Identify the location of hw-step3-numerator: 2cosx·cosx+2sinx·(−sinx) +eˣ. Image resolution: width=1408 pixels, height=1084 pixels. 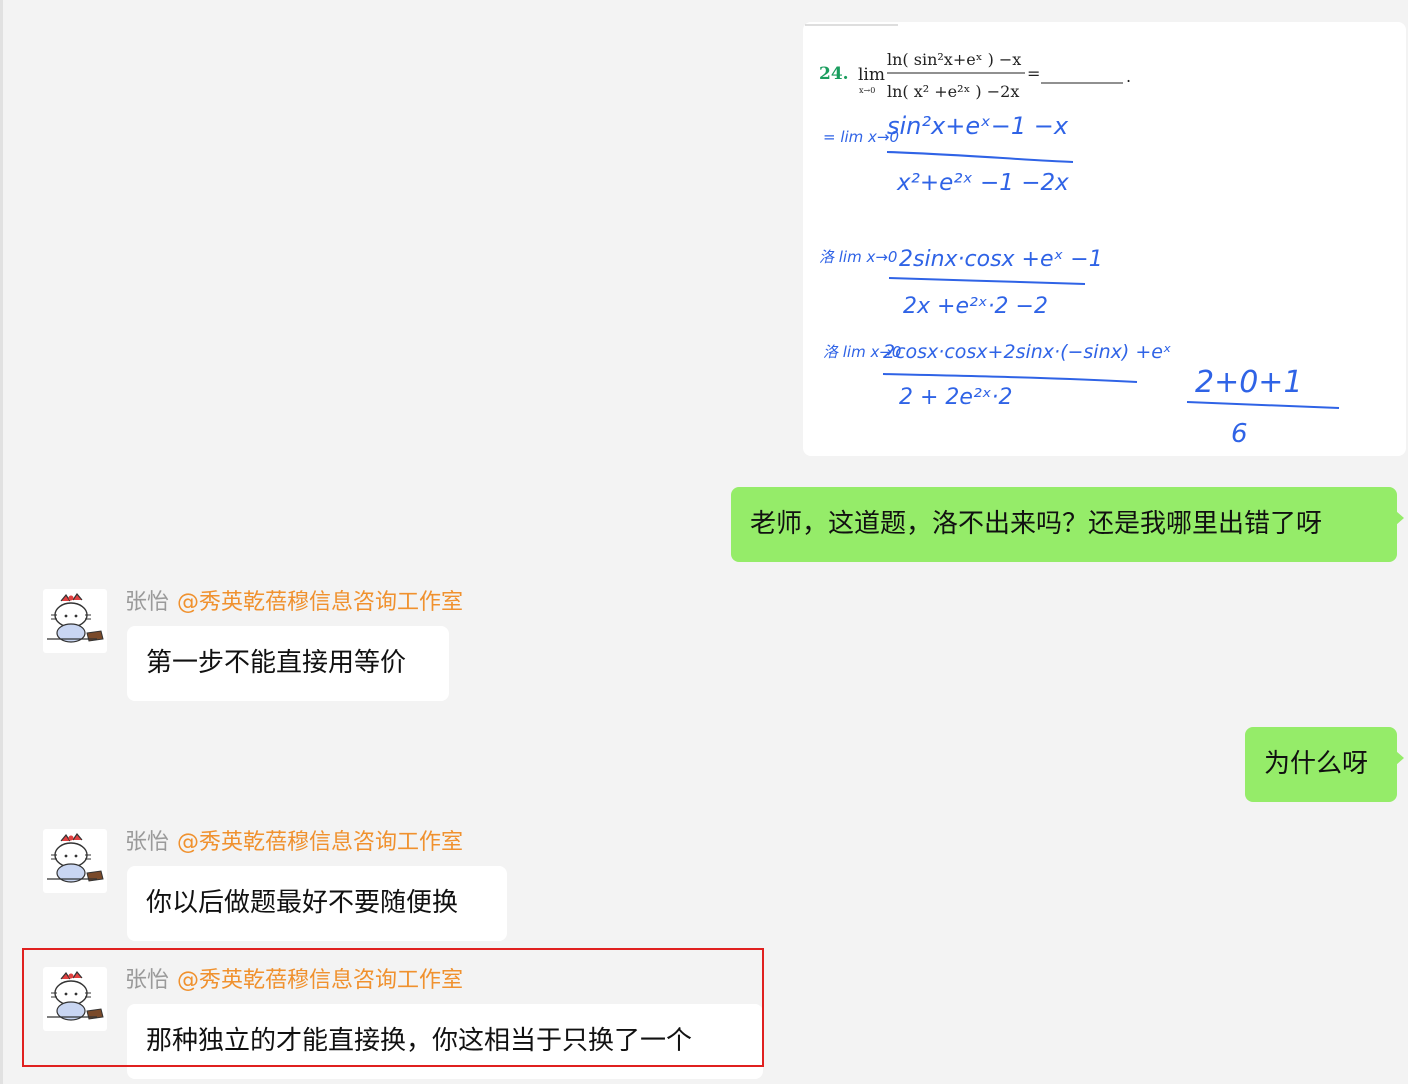
(1027, 352).